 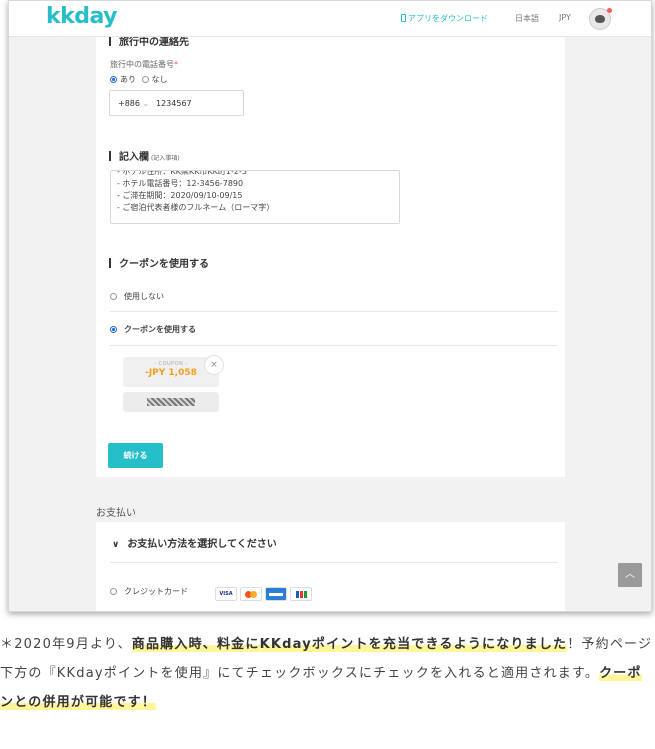 What do you see at coordinates (276, 593) in the screenshot?
I see `amex-icon` at bounding box center [276, 593].